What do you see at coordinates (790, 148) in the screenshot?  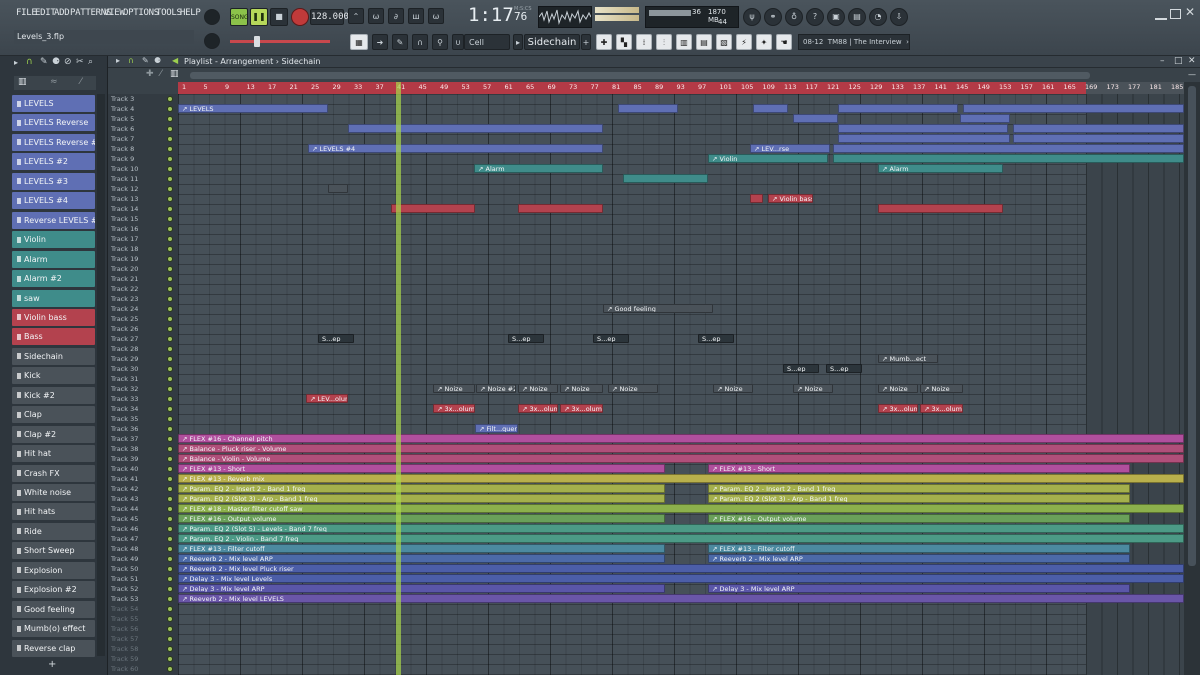 I see `playlist-clip: ↗ LEV...rse` at bounding box center [790, 148].